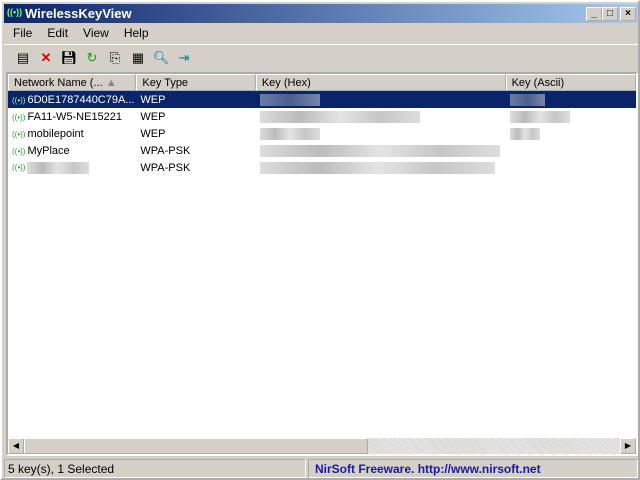  What do you see at coordinates (380, 82) in the screenshot?
I see `column-key-hex: Key (Hex)` at bounding box center [380, 82].